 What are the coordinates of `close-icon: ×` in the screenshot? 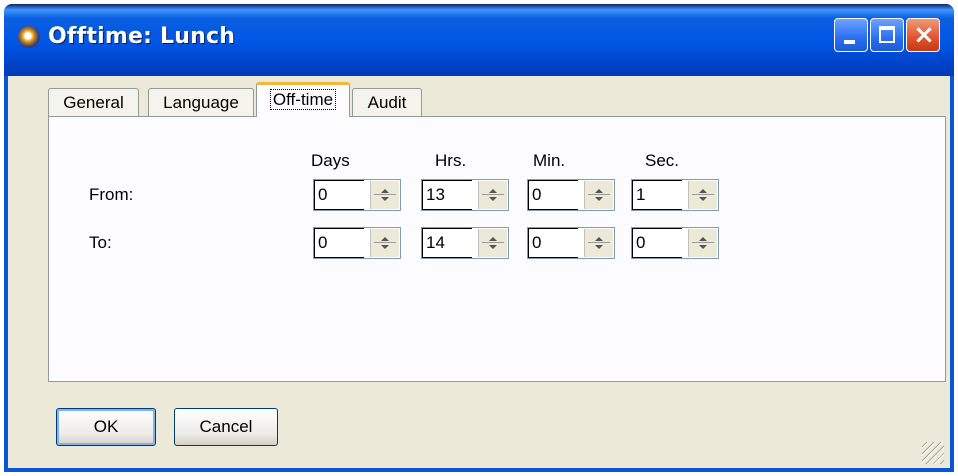 It's located at (924, 35).